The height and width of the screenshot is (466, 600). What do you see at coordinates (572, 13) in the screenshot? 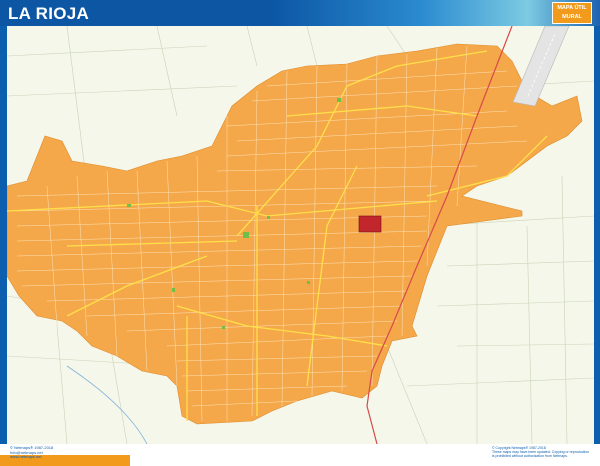
I see `brand-badge: MAPA ÚTIL MURAL` at bounding box center [572, 13].